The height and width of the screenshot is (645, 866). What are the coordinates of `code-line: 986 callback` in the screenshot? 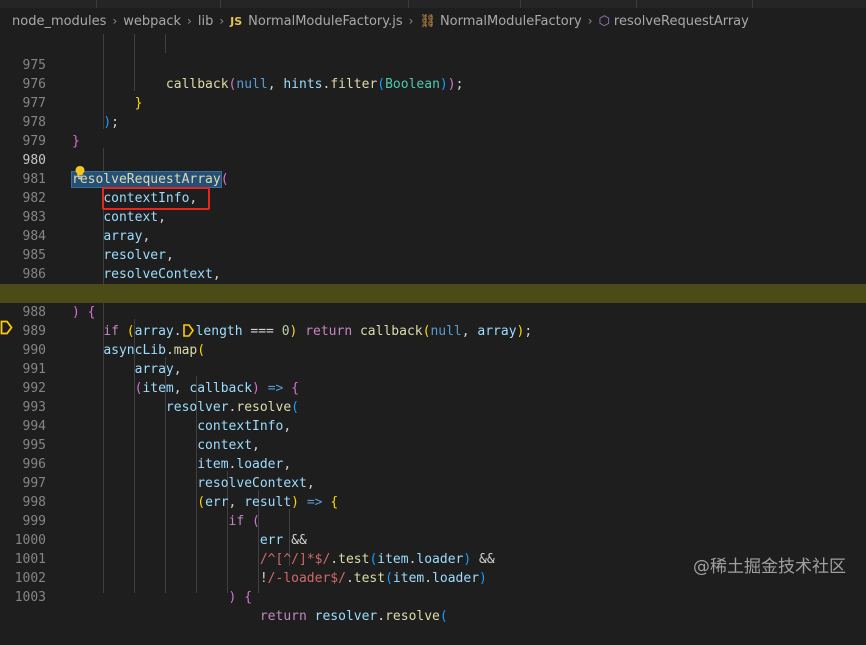 It's located at (433, 273).